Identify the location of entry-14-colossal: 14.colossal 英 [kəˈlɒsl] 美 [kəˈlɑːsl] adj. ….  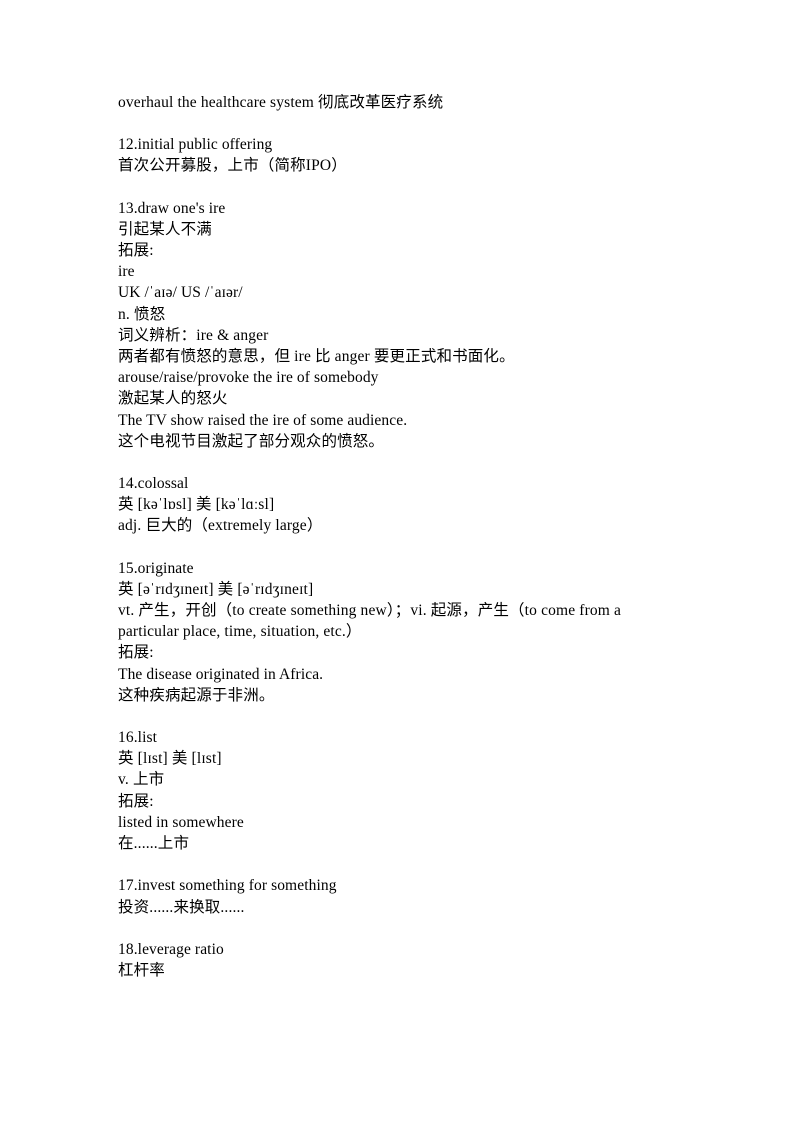
(396, 505).